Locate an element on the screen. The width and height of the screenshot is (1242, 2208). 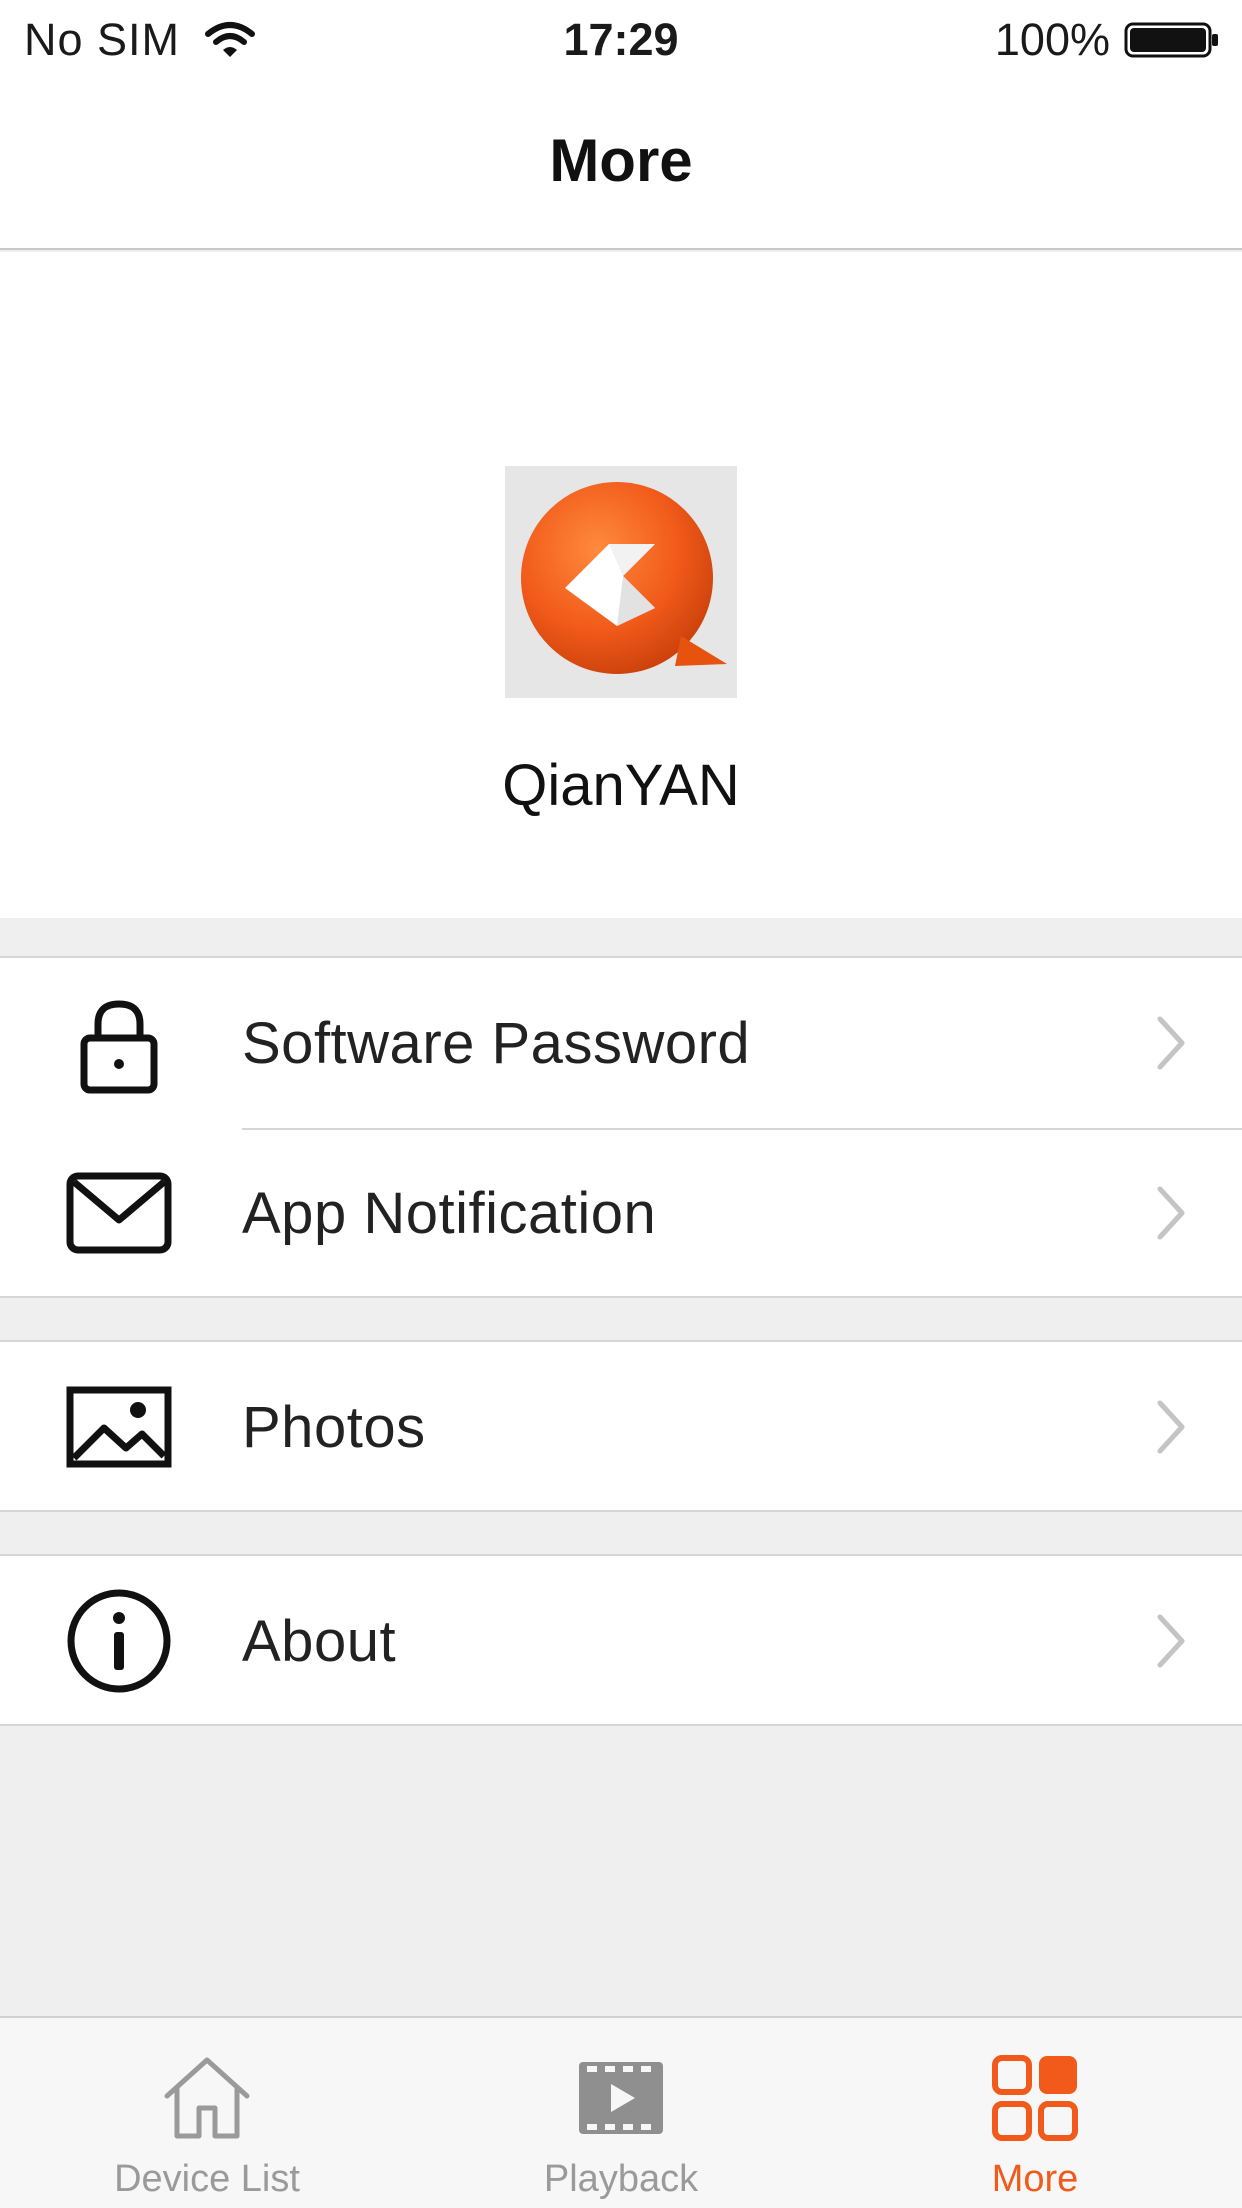
app-logo is located at coordinates (621, 582).